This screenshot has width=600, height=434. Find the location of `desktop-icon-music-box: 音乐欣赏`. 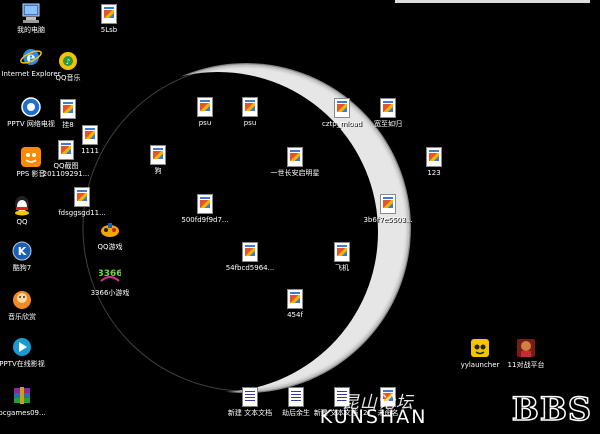

desktop-icon-music-box: 音乐欣赏 is located at coordinates (26, 305).